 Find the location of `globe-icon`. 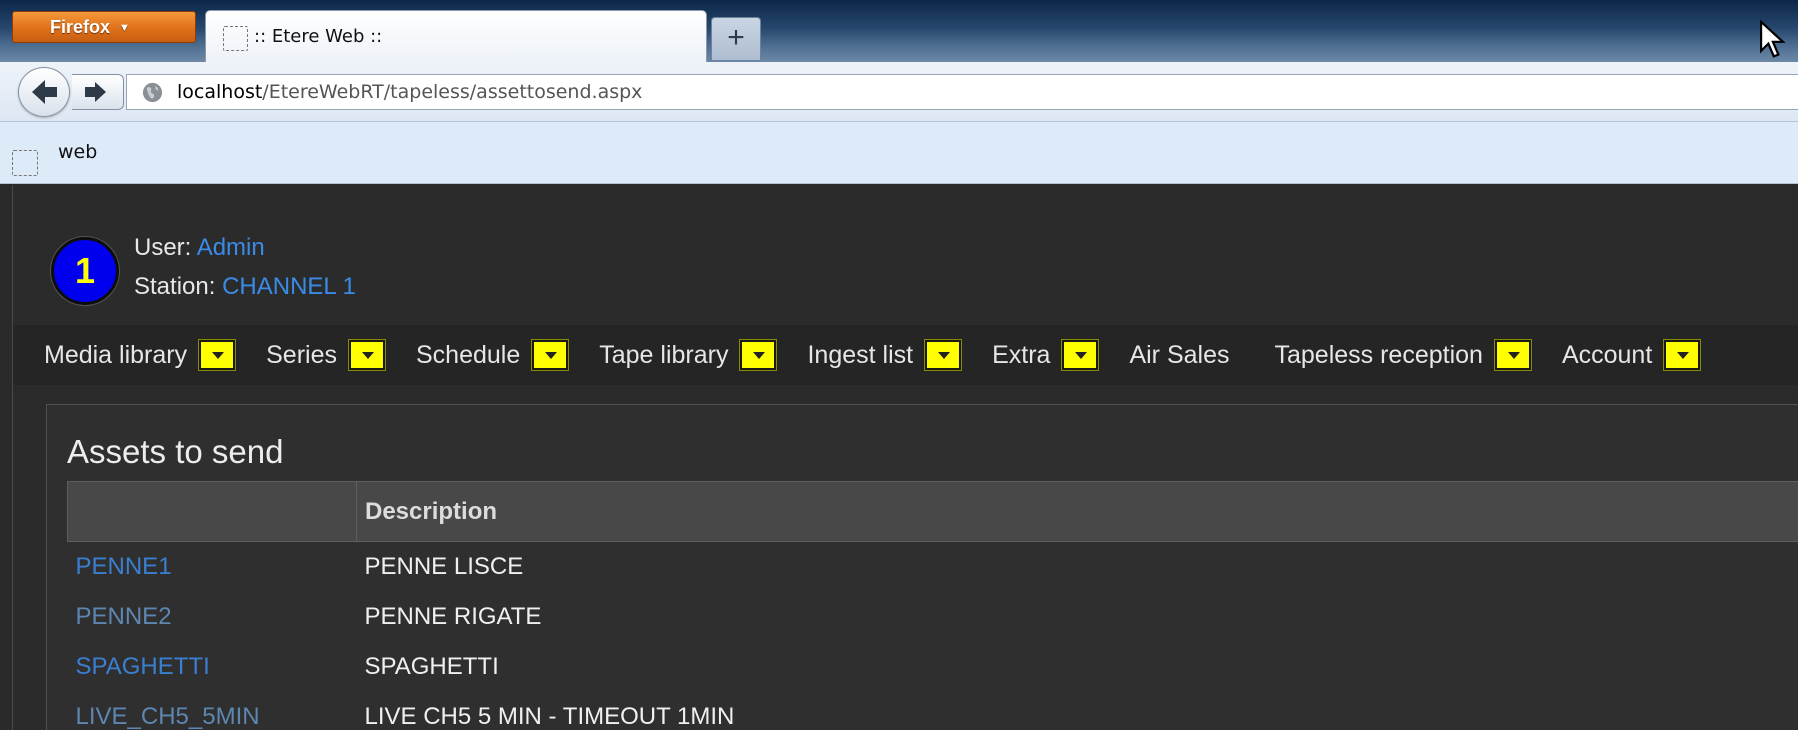

globe-icon is located at coordinates (152, 92).